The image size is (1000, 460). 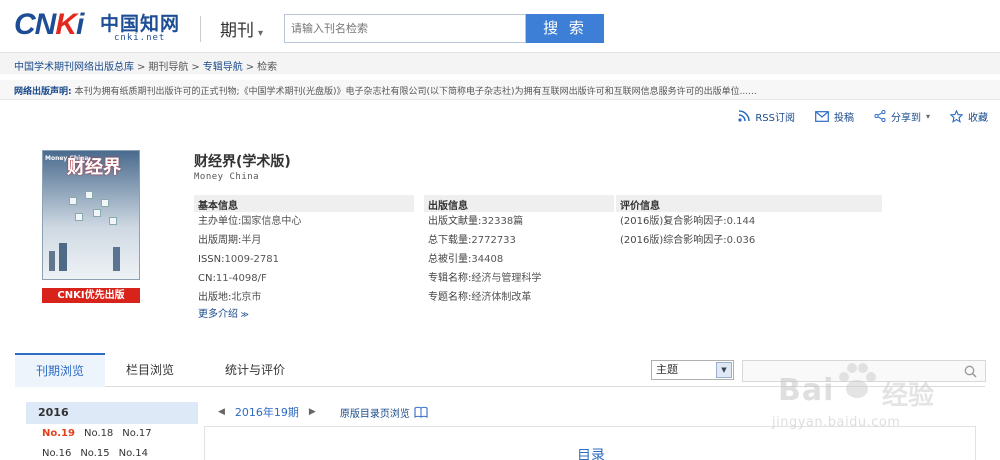 What do you see at coordinates (673, 240) in the screenshot?
I see `info-label: (2016版)综合影响因子:` at bounding box center [673, 240].